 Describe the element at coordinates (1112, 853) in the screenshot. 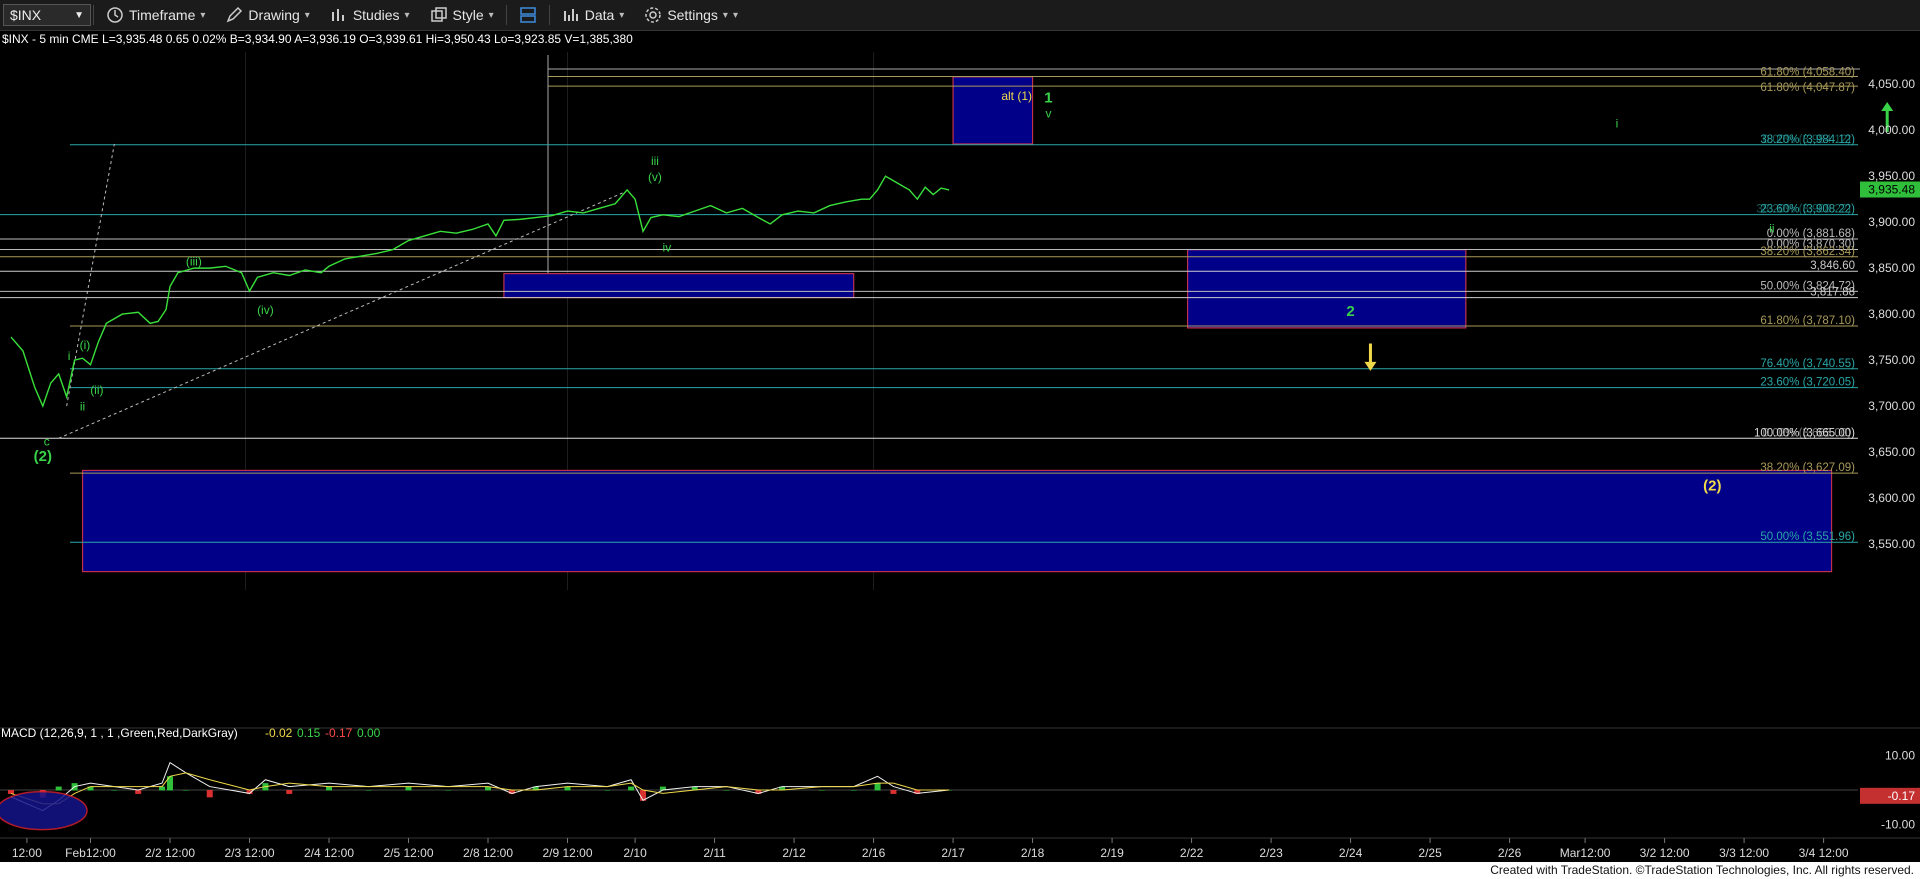

I see `x-axis-tick: 2/19` at that location.